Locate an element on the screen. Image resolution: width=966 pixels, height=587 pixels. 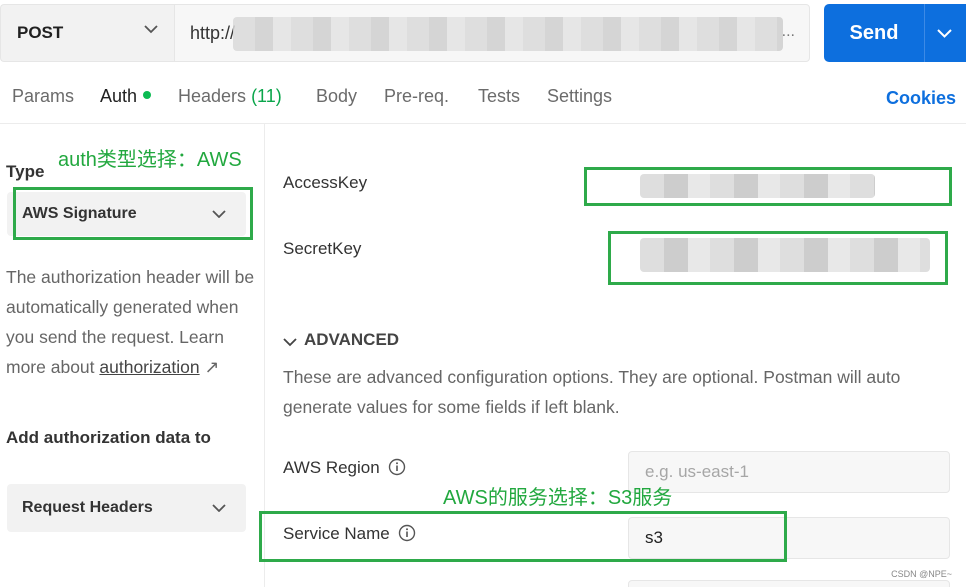
headers-count: (11) is located at coordinates (266, 96).